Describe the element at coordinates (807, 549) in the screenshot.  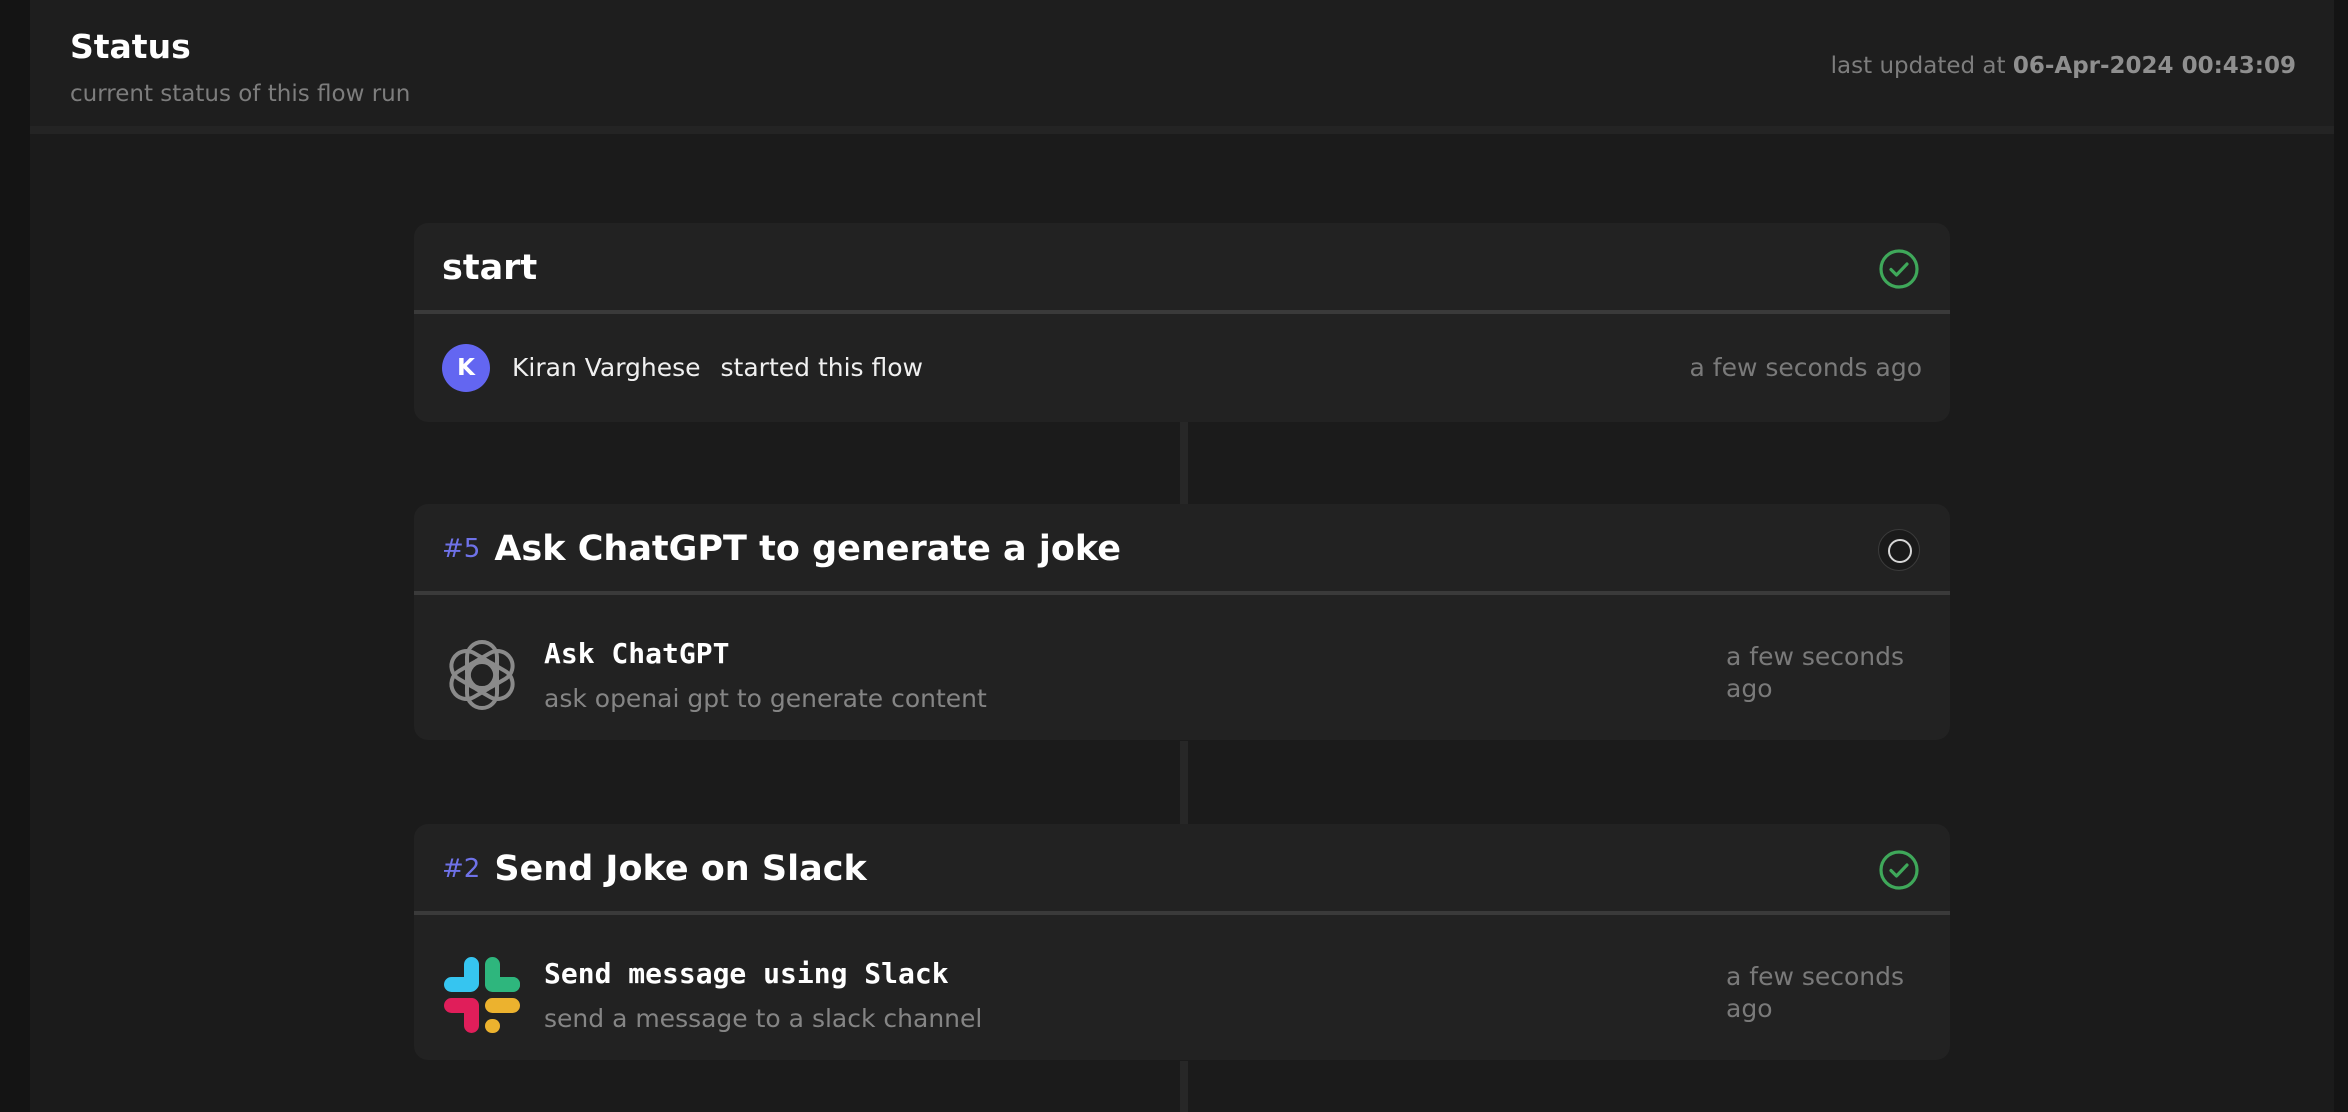
I see `step-title-text: Ask ChatGPT to generate a joke` at that location.